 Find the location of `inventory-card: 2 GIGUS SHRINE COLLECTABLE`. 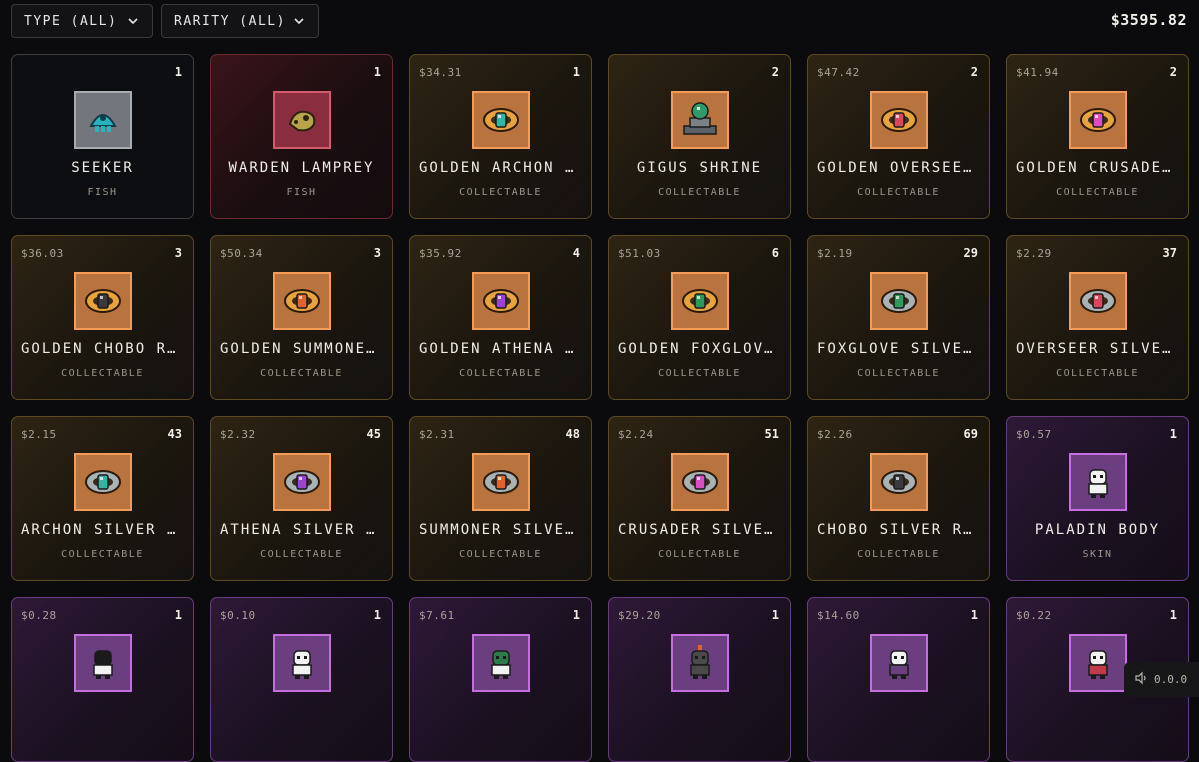

inventory-card: 2 GIGUS SHRINE COLLECTABLE is located at coordinates (699, 136).